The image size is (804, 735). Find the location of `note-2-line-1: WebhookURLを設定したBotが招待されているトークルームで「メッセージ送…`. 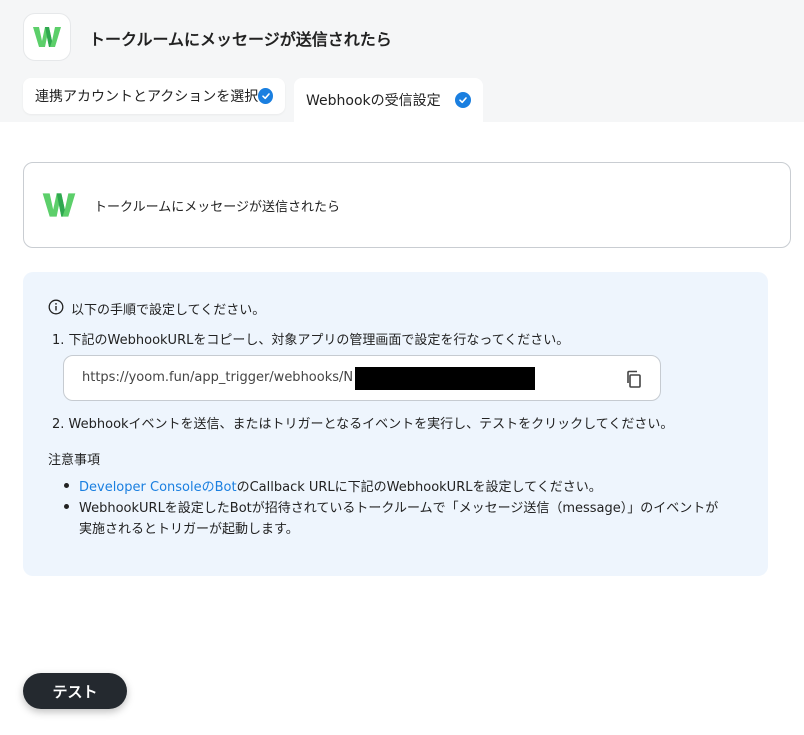

note-2-line-1: WebhookURLを設定したBotが招待されているトークルームで「メッセージ送… is located at coordinates (399, 508).